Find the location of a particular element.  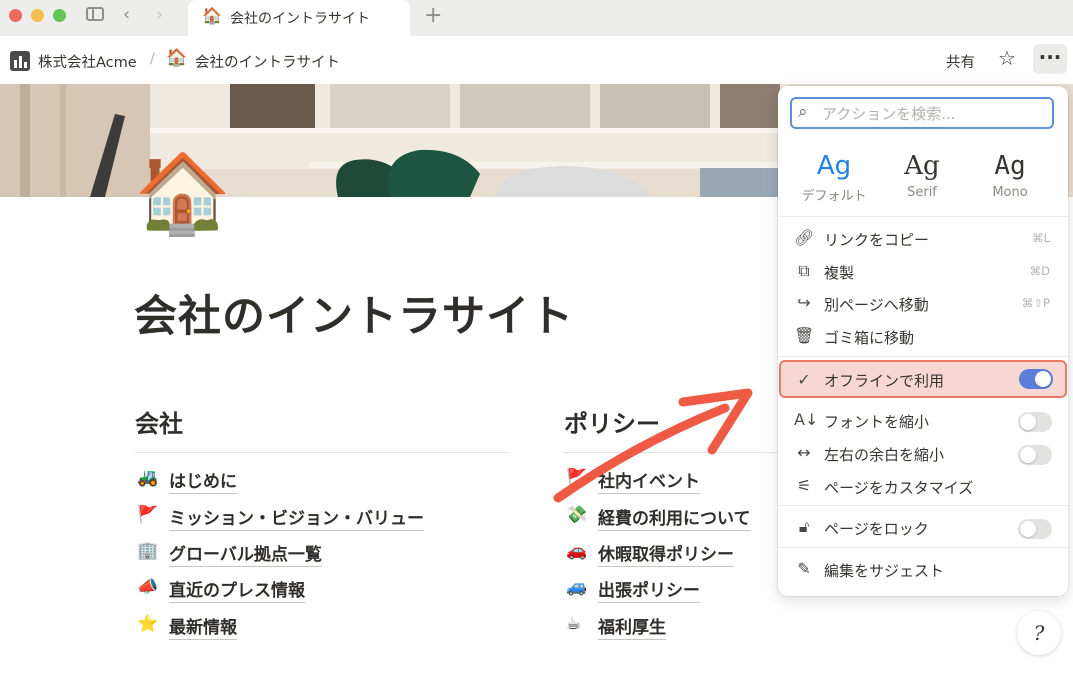

new-tab-button: + is located at coordinates (433, 15).